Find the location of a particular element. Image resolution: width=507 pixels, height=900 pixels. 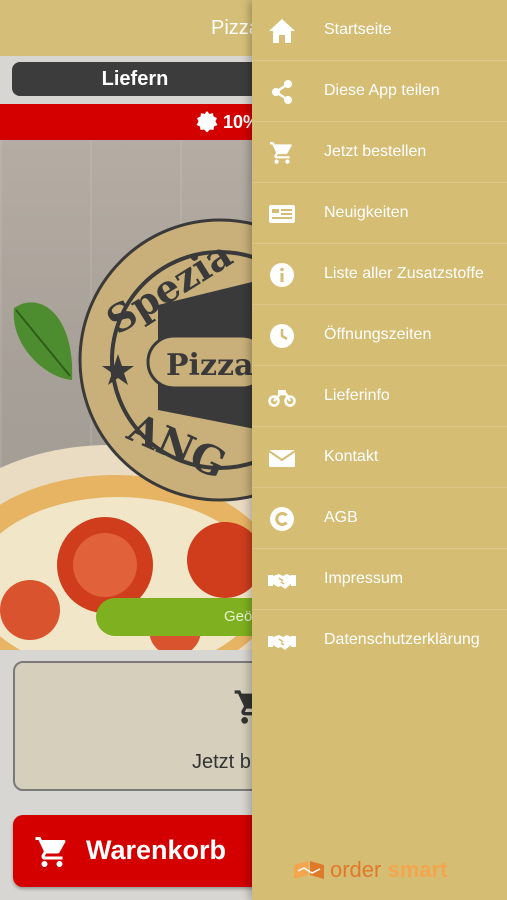

home-icon is located at coordinates (282, 31).